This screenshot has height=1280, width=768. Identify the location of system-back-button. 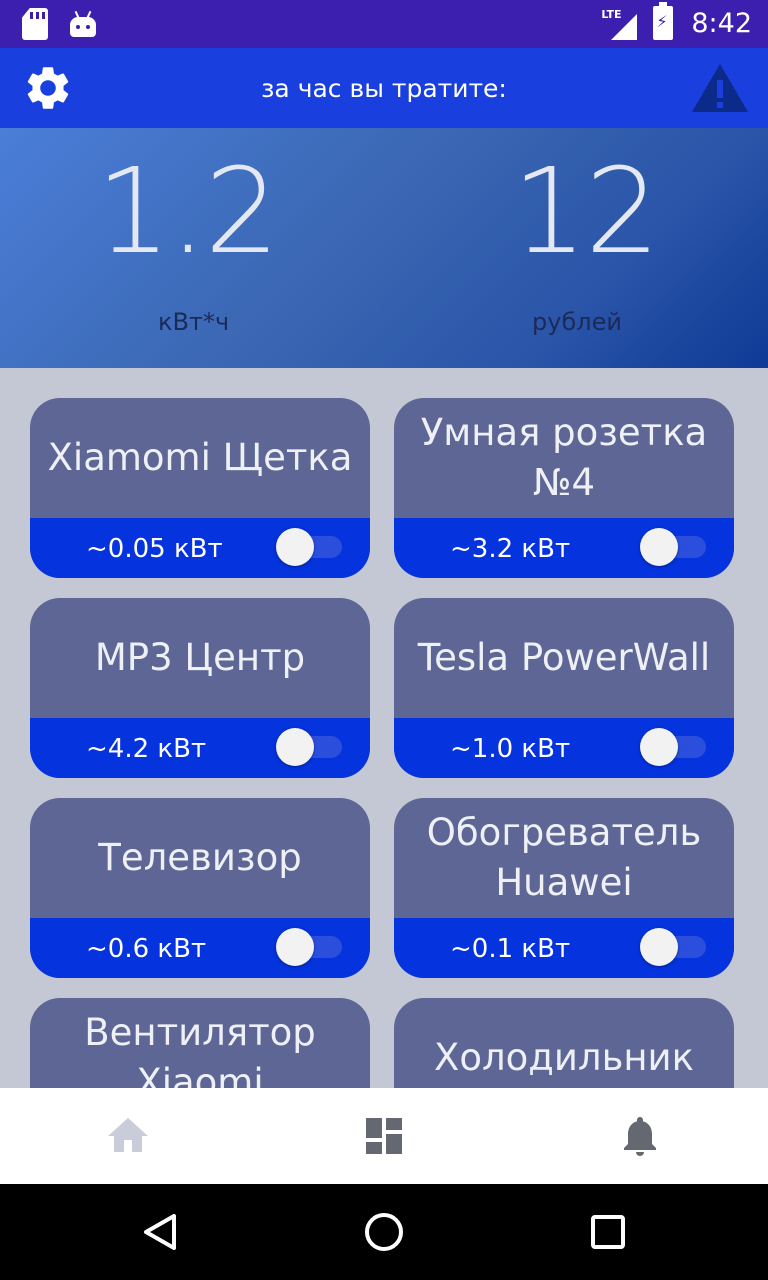
(160, 1232).